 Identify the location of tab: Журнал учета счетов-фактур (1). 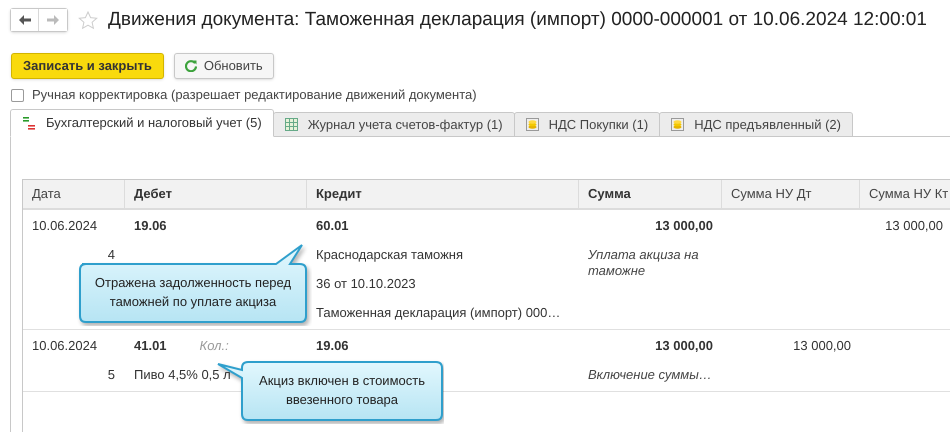
(393, 124).